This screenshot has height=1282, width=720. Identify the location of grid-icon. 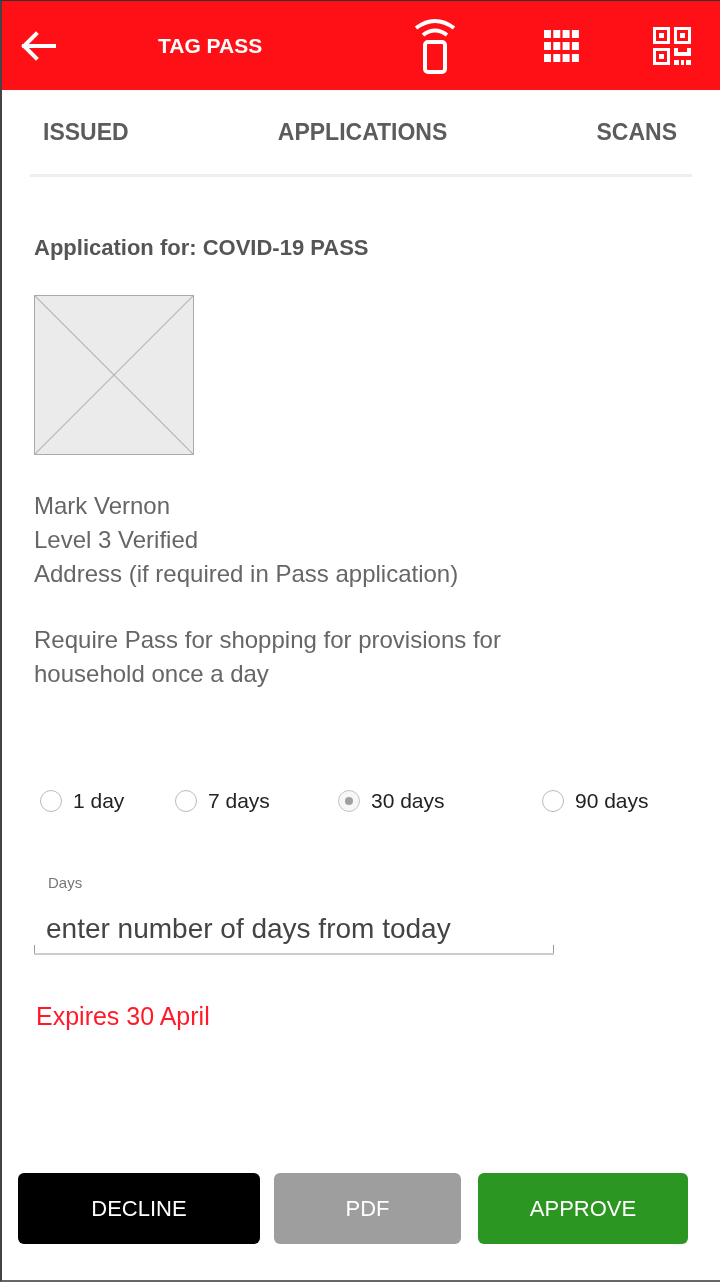
(561, 45).